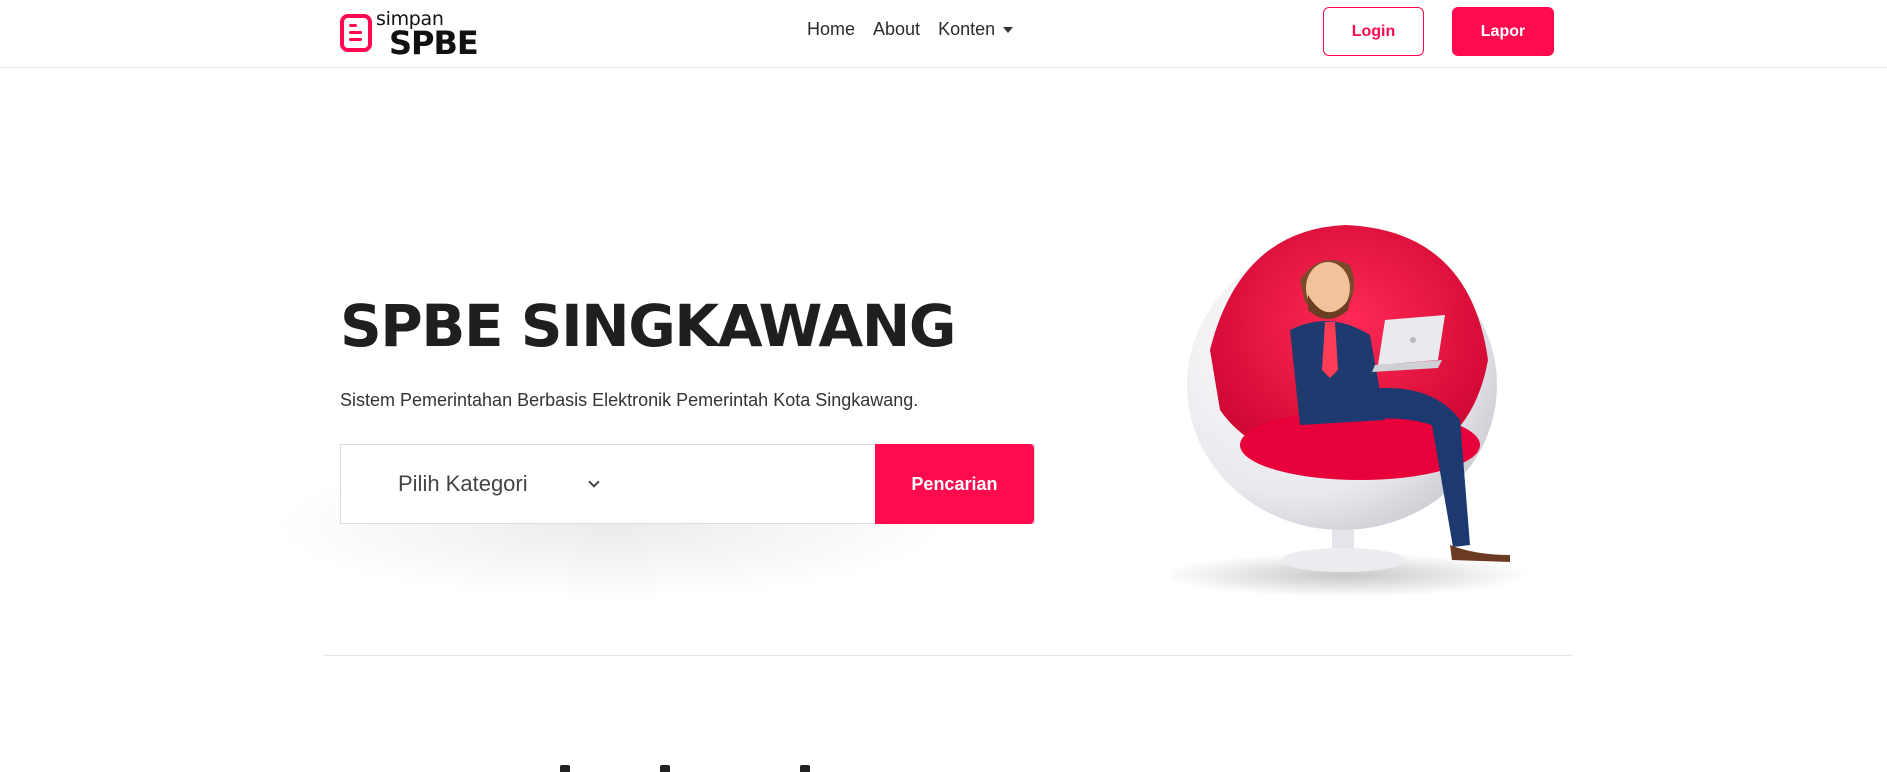 The image size is (1887, 772). I want to click on chevron-down-icon, so click(594, 482).